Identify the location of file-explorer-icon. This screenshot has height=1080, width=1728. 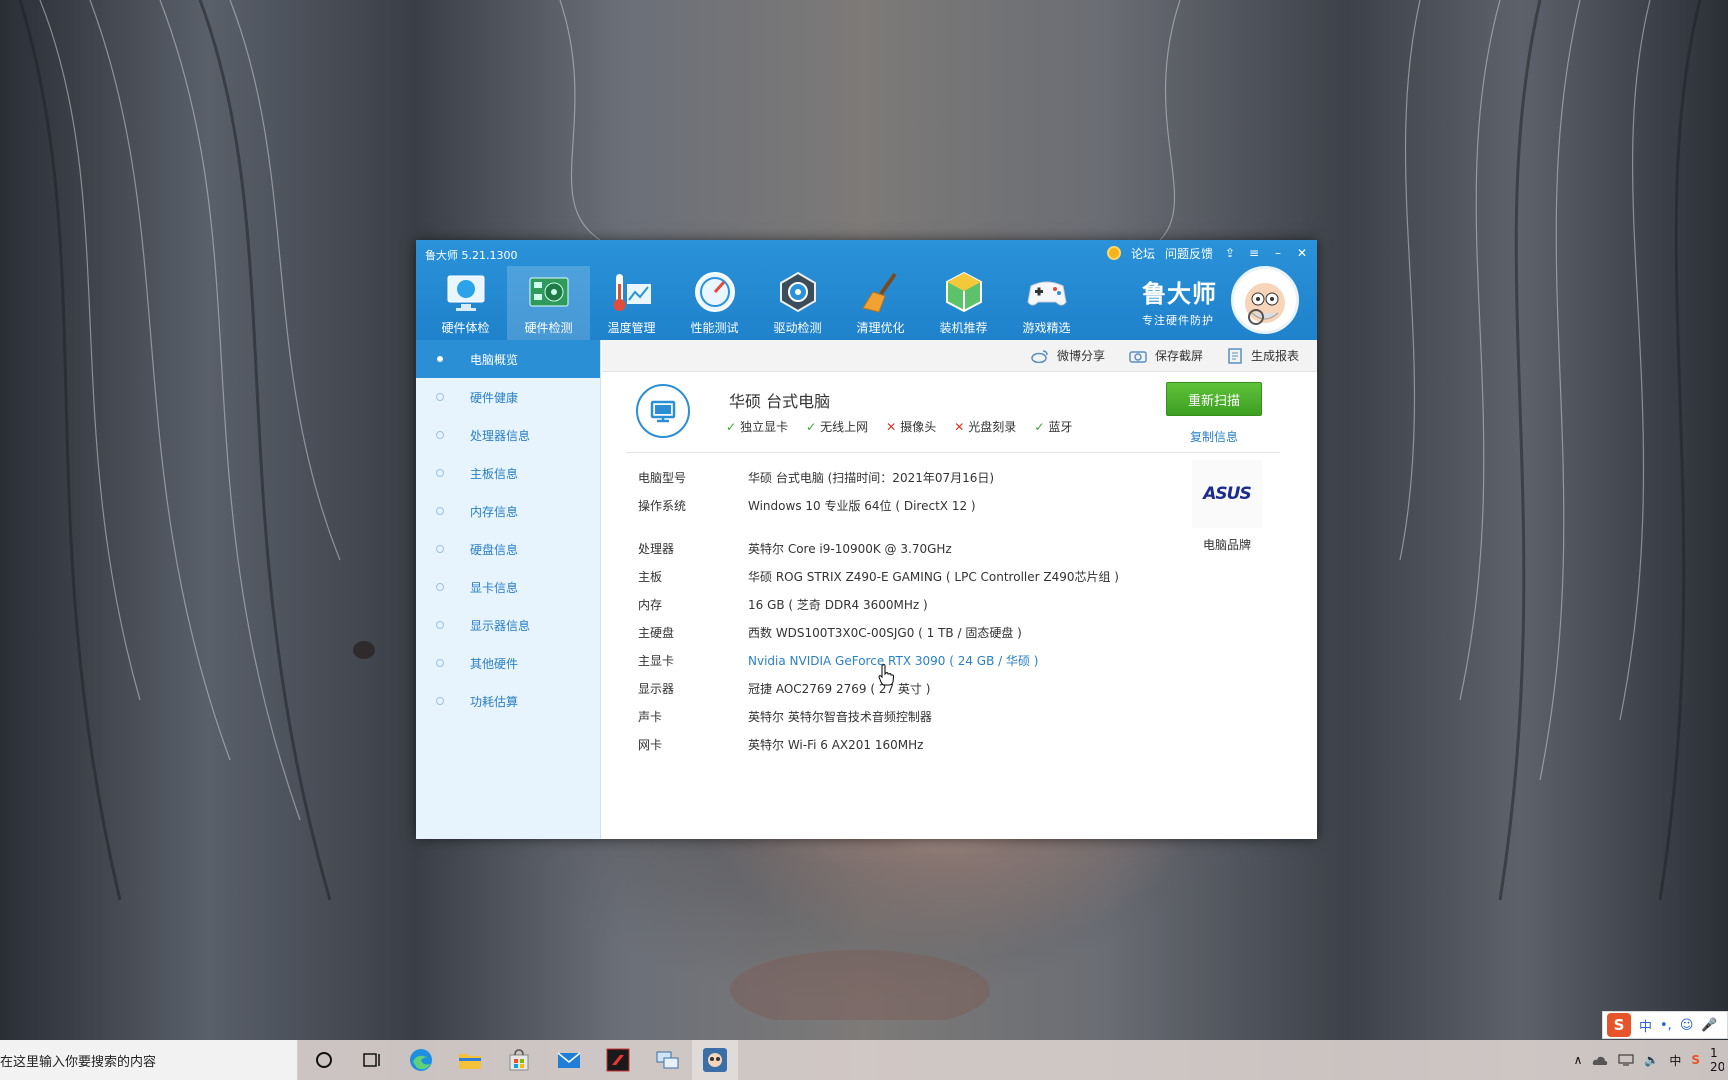
(470, 1060).